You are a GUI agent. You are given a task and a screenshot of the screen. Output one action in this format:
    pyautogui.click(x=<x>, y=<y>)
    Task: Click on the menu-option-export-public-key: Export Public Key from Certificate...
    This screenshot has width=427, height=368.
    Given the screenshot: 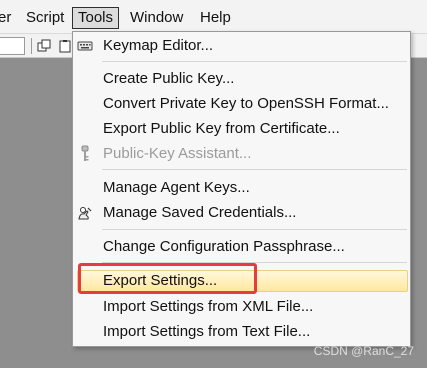 What is the action you would take?
    pyautogui.click(x=241, y=129)
    